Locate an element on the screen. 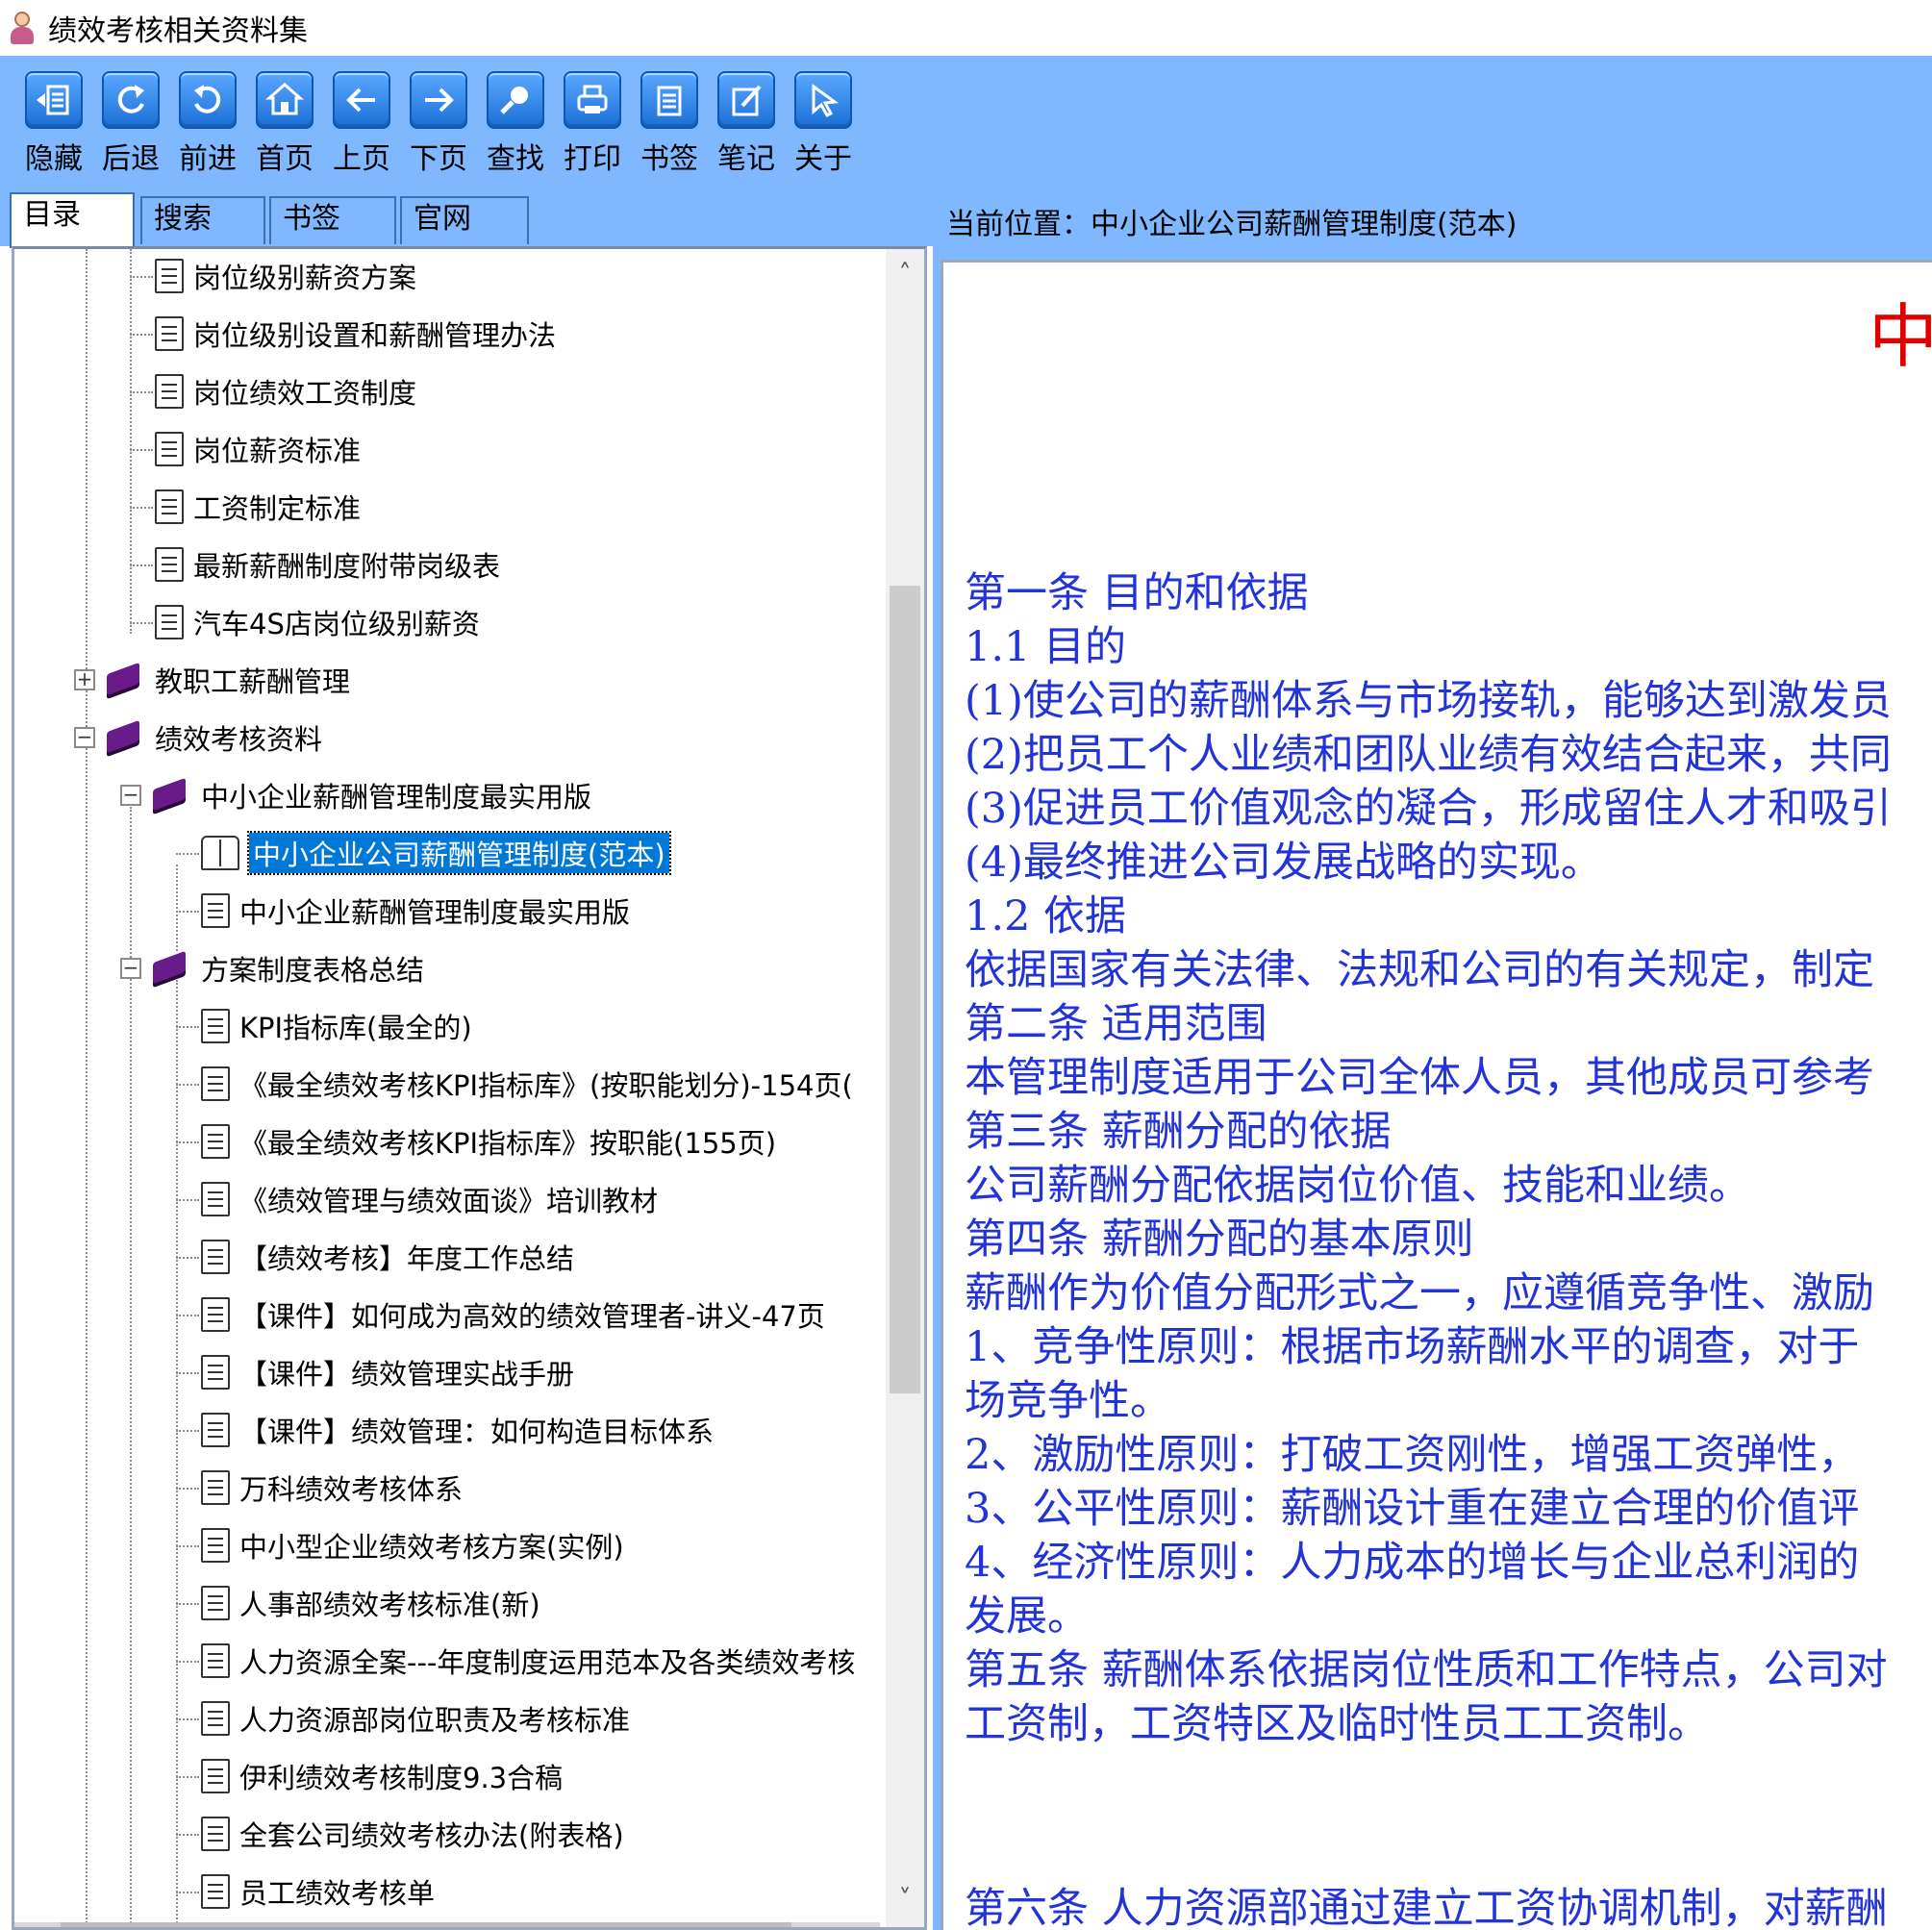 This screenshot has height=1930, width=1932. tree-item: 岗位级别设置和薪酬管理办法 is located at coordinates (343, 334).